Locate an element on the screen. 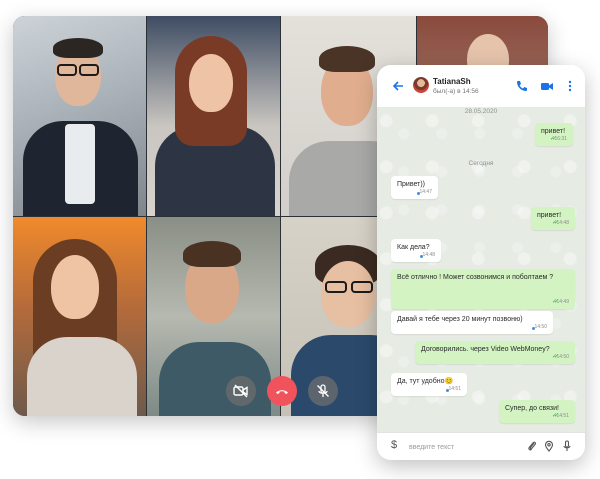  chat-footer: $ is located at coordinates (481, 446).